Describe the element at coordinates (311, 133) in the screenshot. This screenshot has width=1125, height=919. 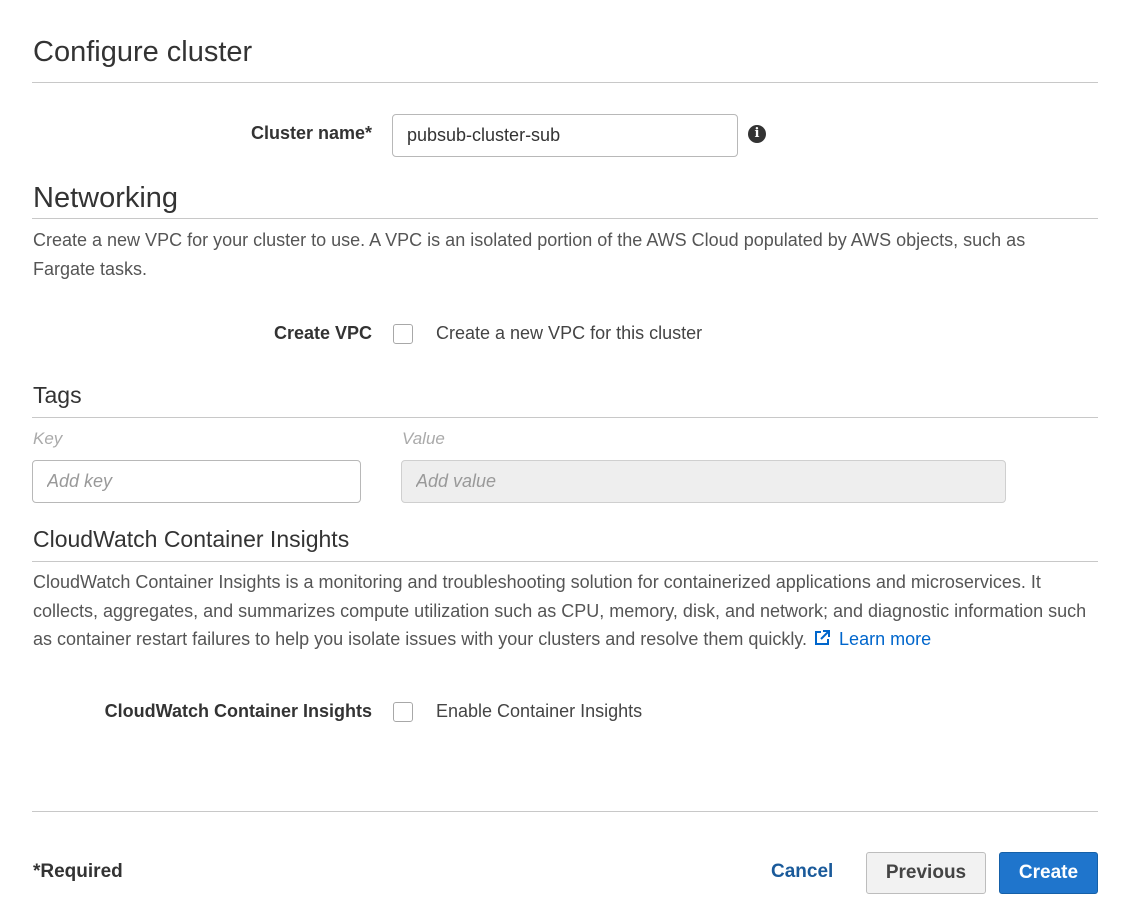
I see `cluster-name-label: Cluster name*` at that location.